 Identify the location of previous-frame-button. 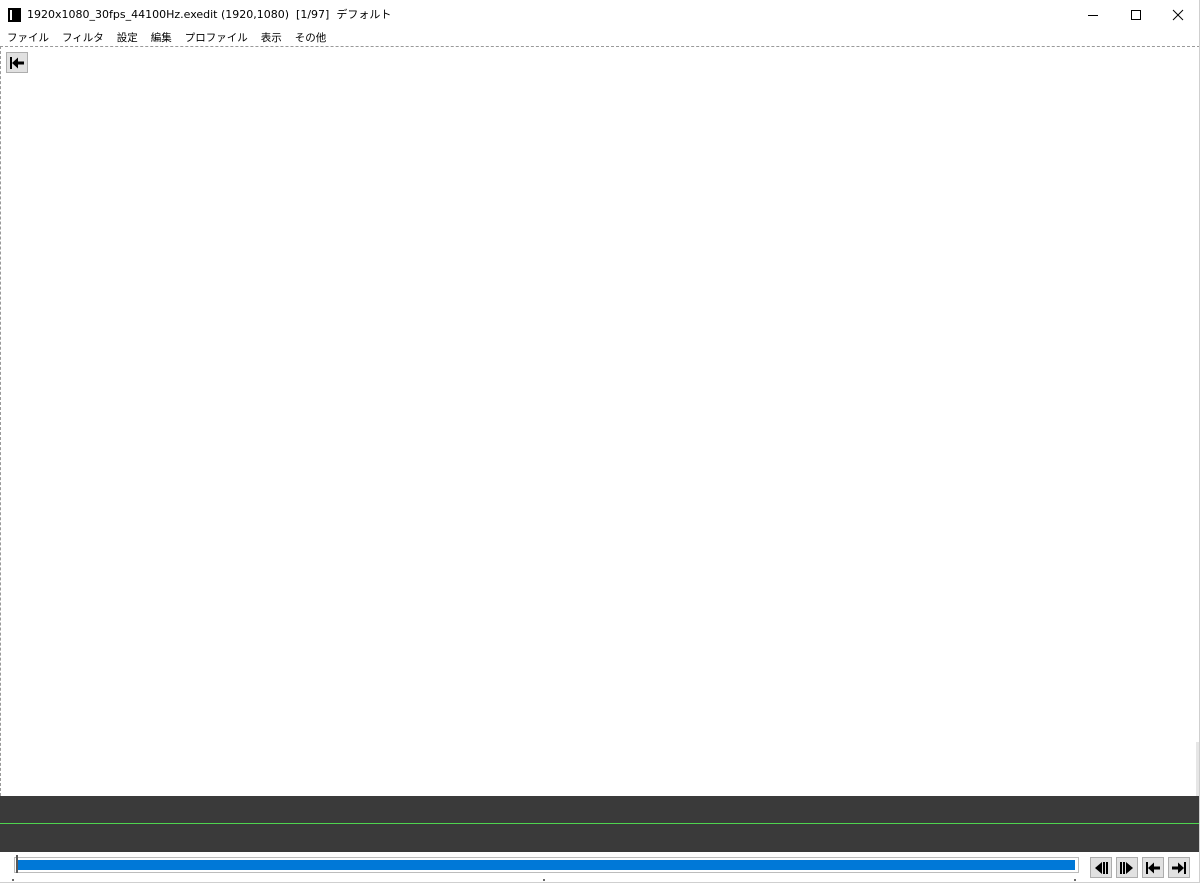
(1101, 867).